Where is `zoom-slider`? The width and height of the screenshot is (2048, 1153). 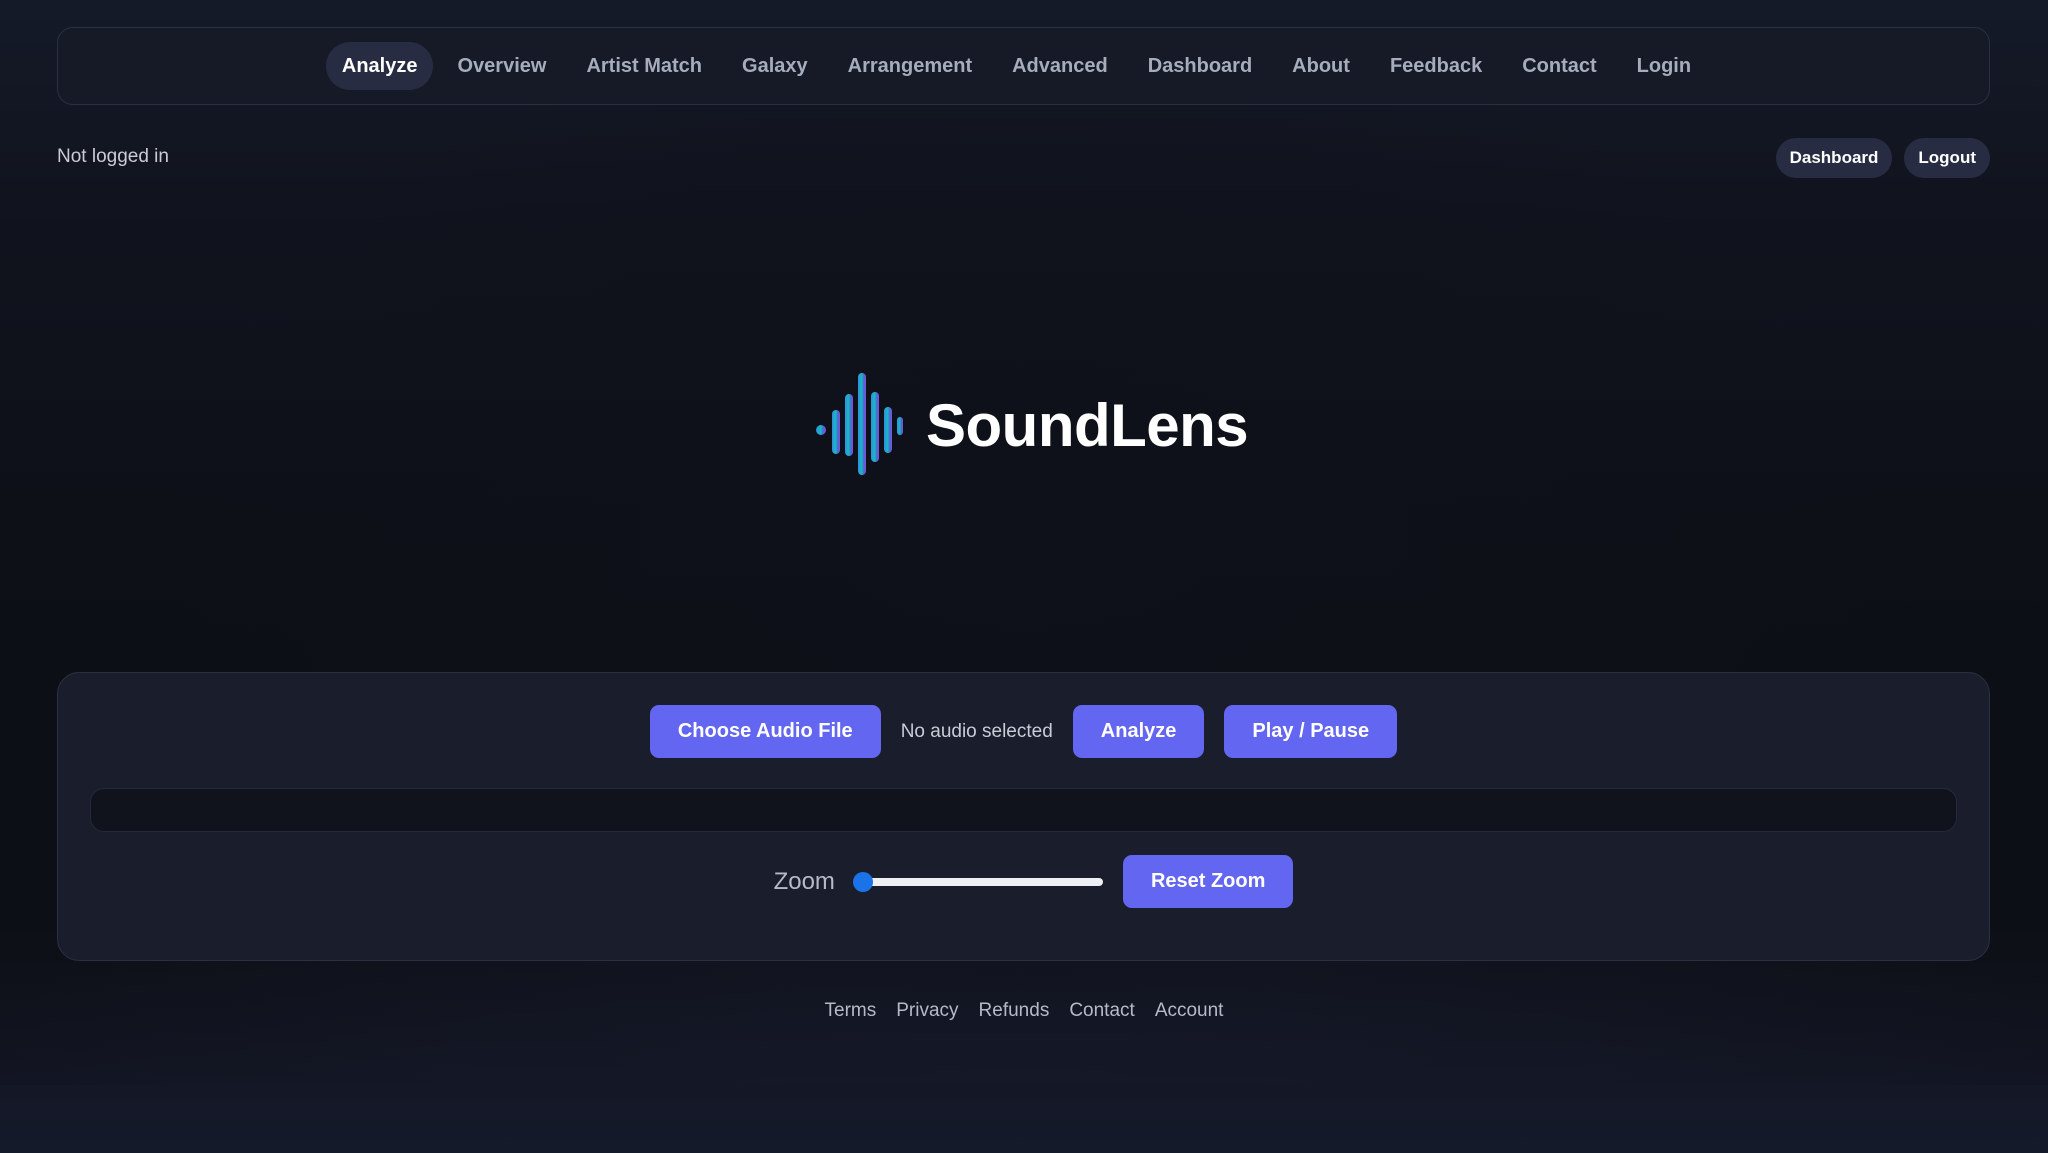
zoom-slider is located at coordinates (977, 881).